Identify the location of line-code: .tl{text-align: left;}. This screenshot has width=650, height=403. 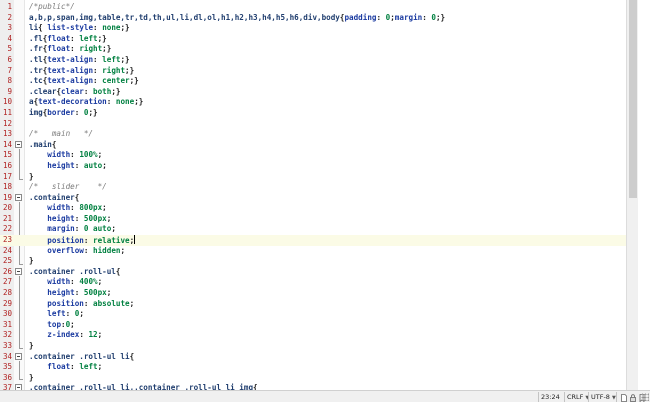
(79, 60).